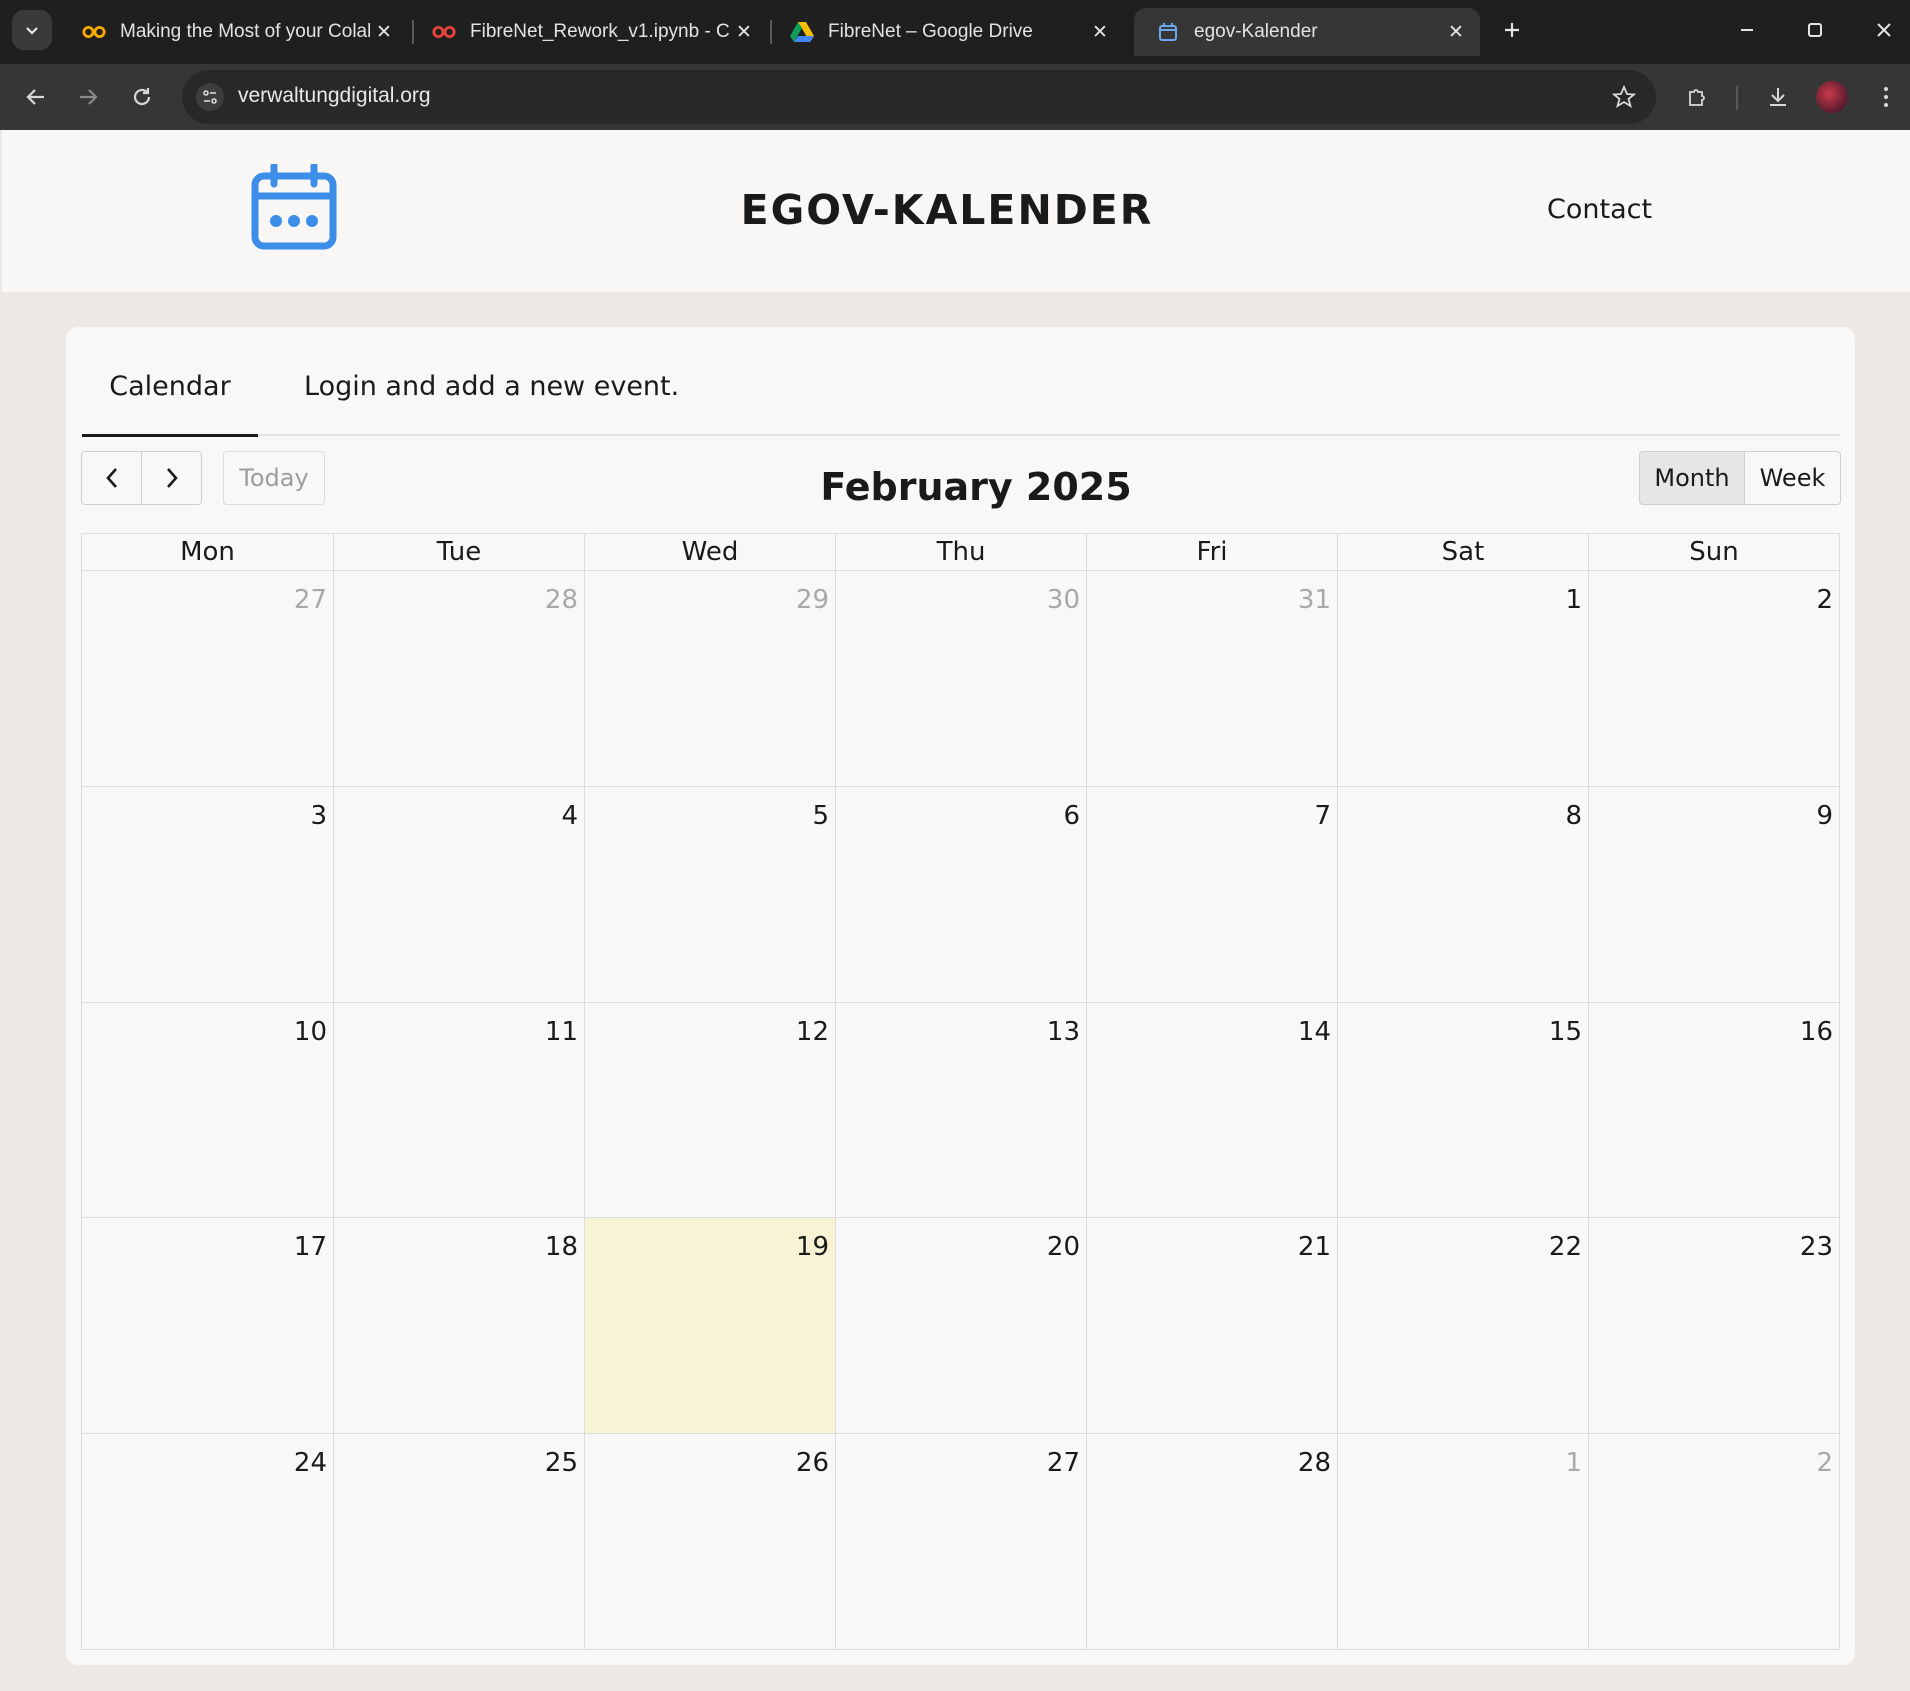 This screenshot has width=1910, height=1691. Describe the element at coordinates (709, 1110) in the screenshot. I see `day-cell: 12` at that location.